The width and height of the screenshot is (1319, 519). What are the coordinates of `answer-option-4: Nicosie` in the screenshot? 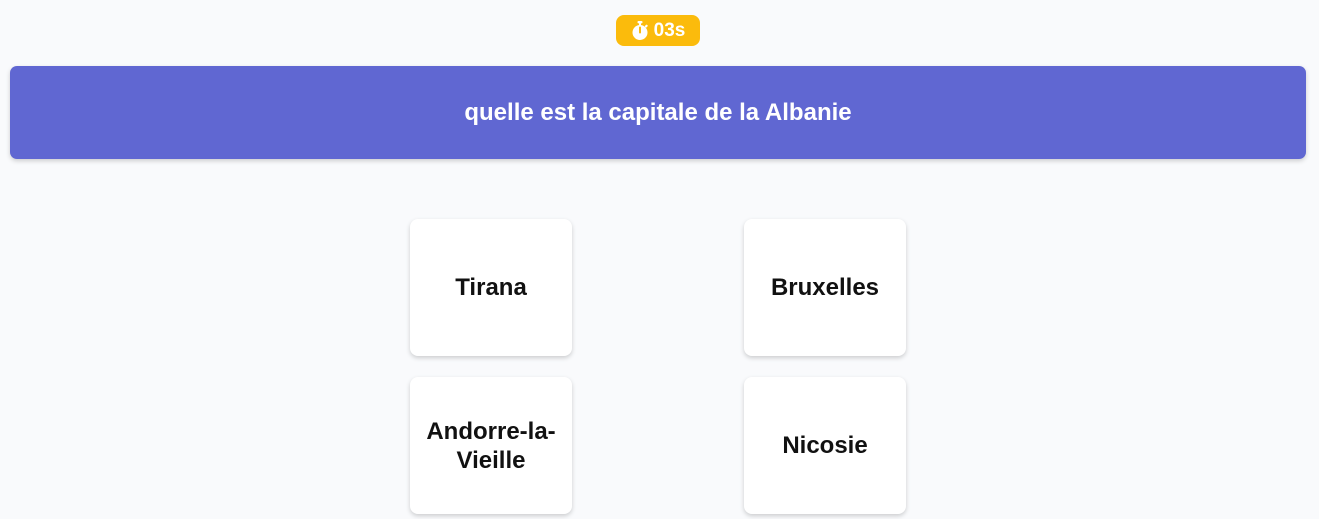 It's located at (825, 445).